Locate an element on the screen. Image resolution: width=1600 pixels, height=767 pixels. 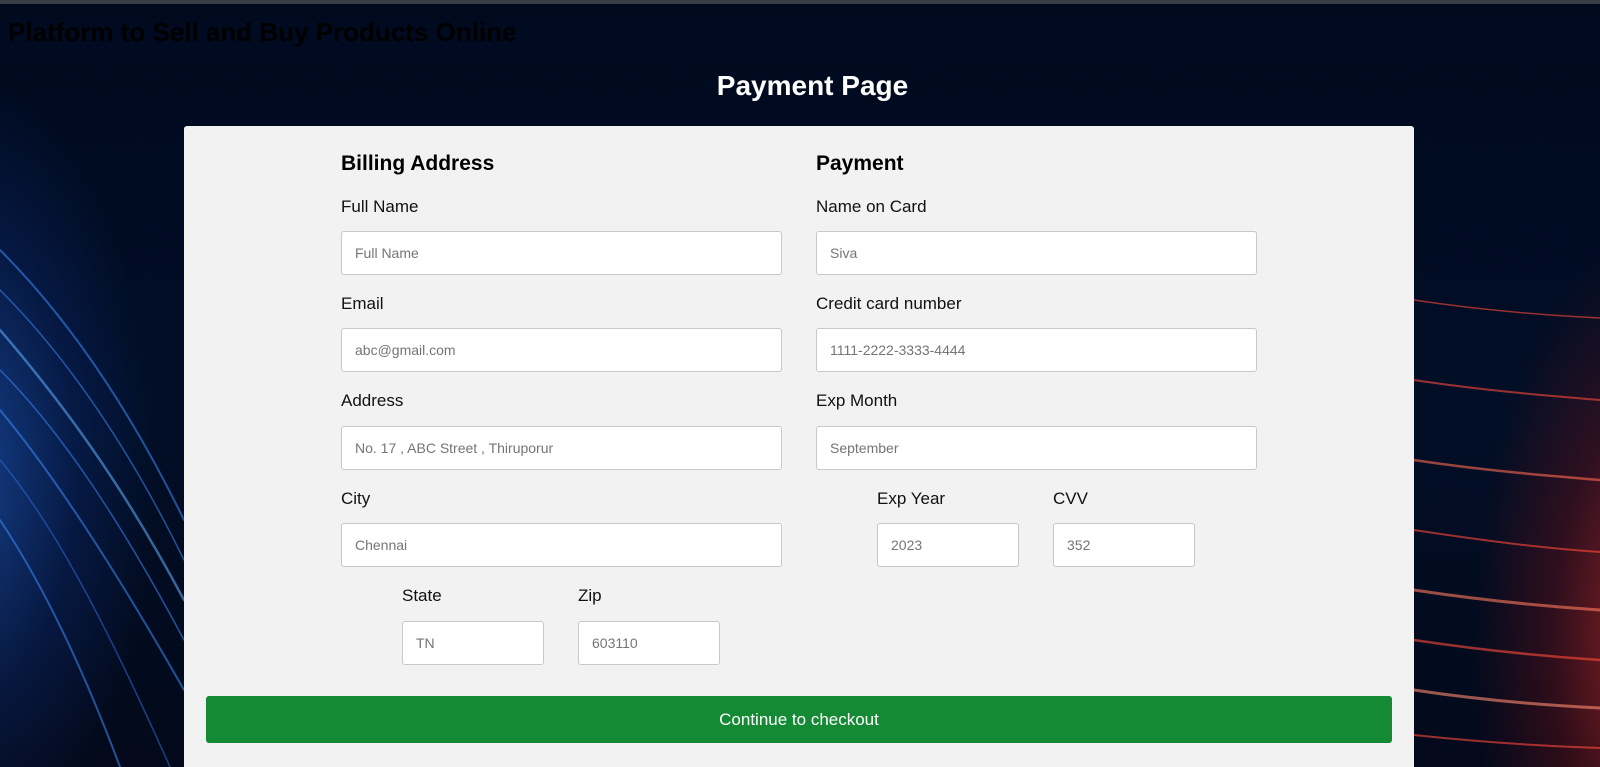
credit-card-number-label: Credit card number is located at coordinates (889, 303).